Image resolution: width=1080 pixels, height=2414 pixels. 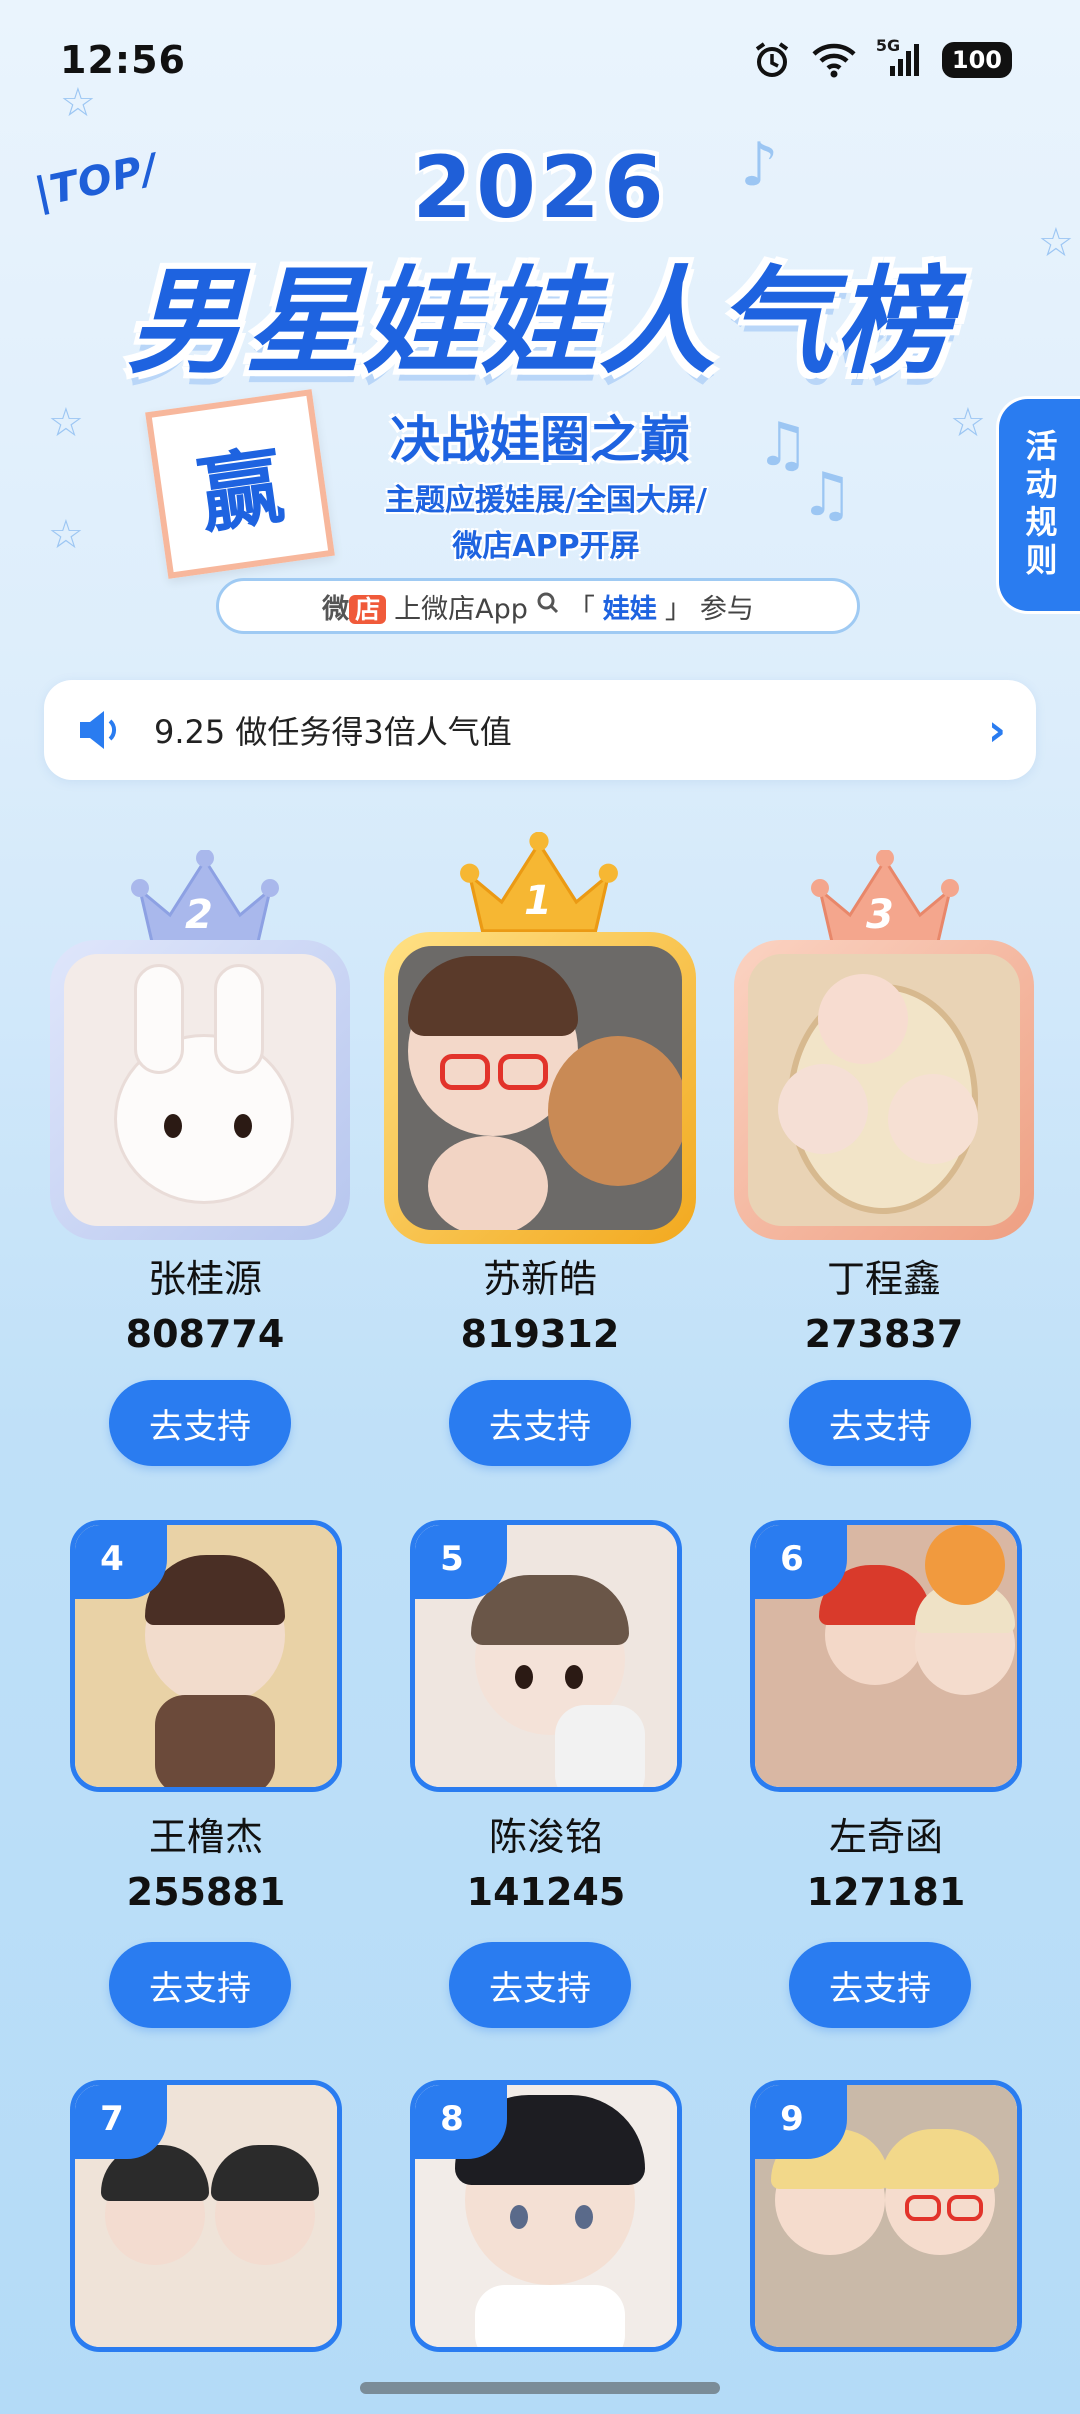 I want to click on vote-count: 255881, so click(x=206, y=1892).